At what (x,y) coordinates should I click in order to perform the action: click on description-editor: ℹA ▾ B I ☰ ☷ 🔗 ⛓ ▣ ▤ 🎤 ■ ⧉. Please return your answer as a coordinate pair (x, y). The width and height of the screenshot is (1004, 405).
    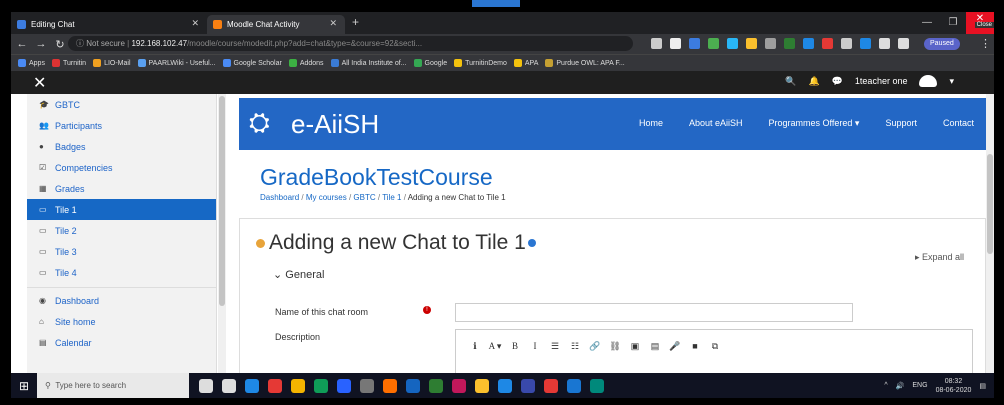
    Looking at the image, I should click on (714, 352).